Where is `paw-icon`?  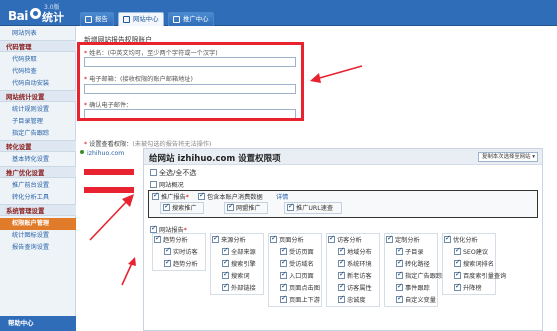
paw-icon is located at coordinates (35, 13).